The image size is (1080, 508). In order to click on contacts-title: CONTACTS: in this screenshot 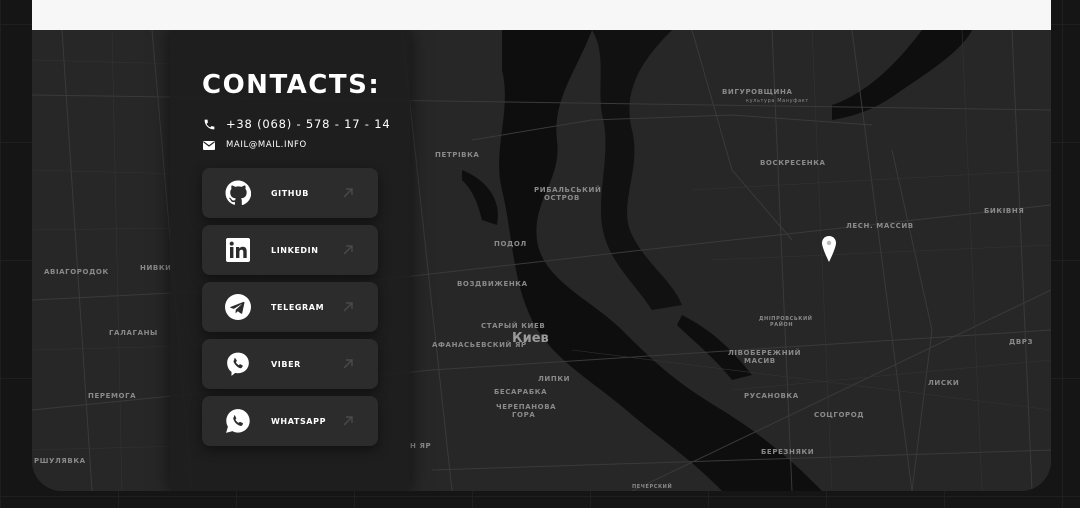, I will do `click(291, 85)`.